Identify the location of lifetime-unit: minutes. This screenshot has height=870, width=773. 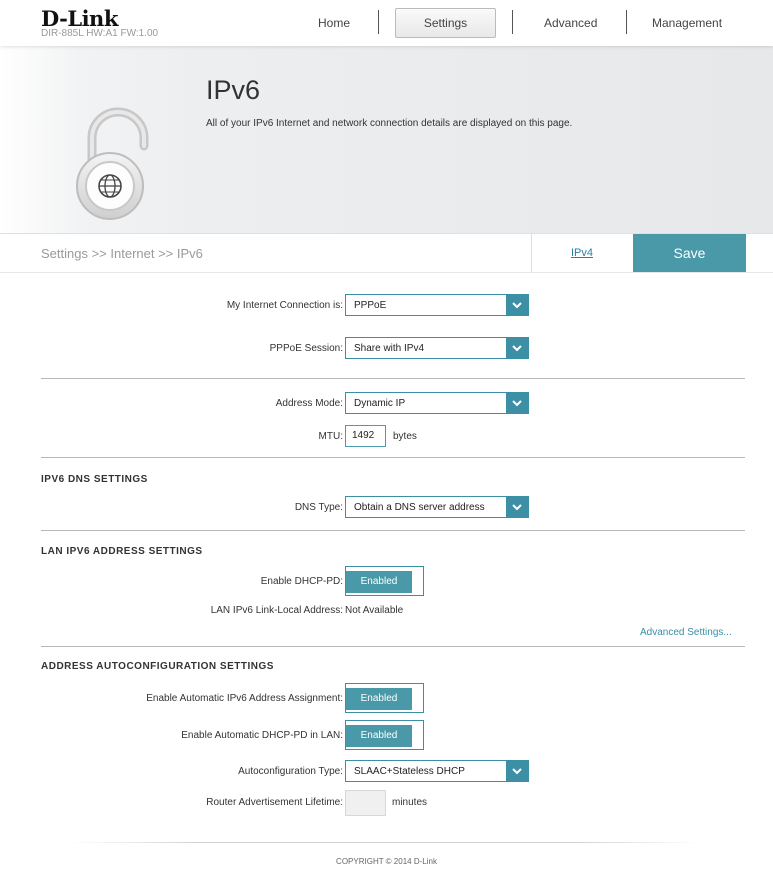
(410, 802).